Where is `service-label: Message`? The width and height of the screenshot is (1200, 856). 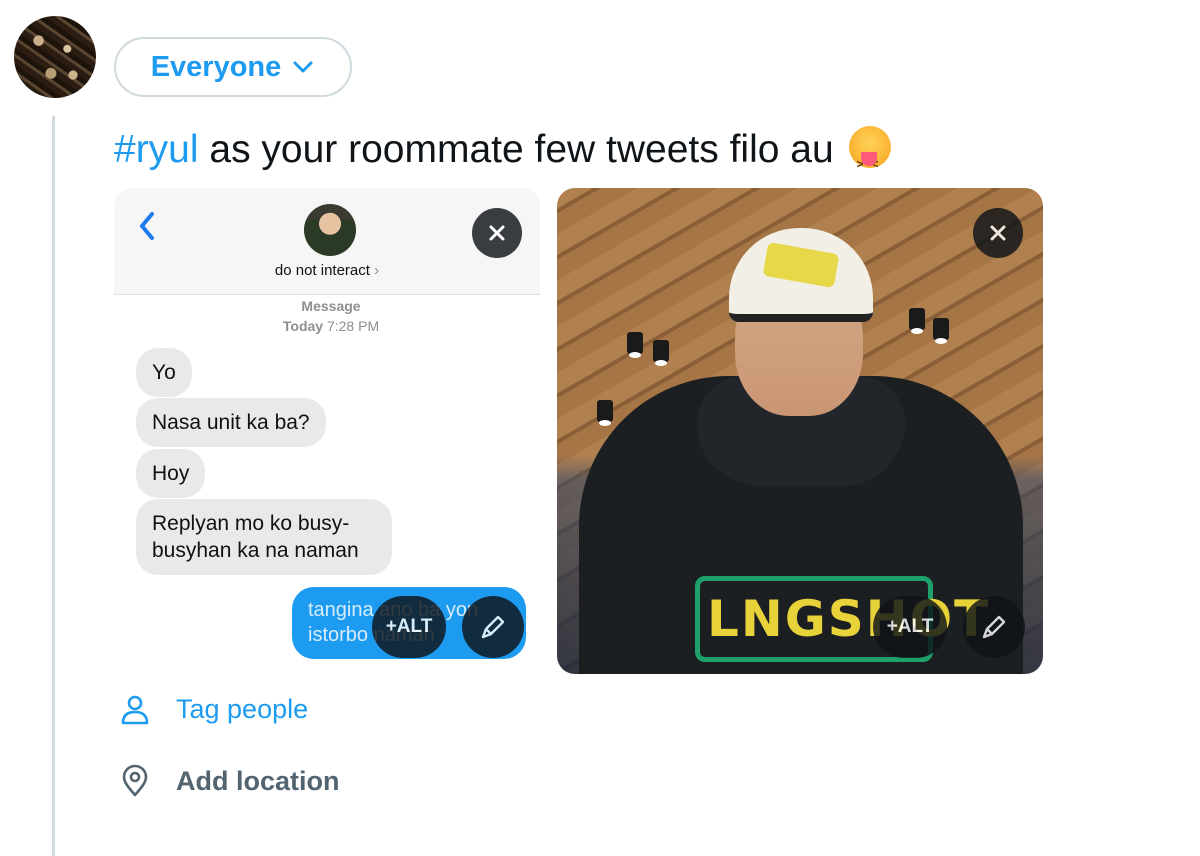
service-label: Message is located at coordinates (331, 306).